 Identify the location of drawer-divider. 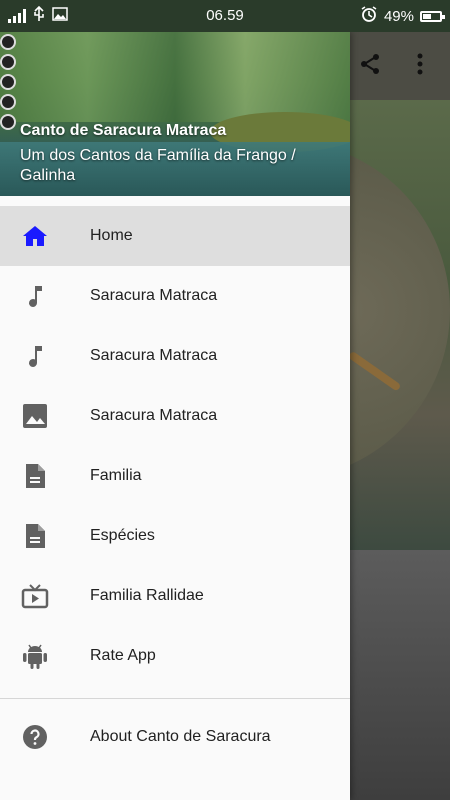
(175, 698).